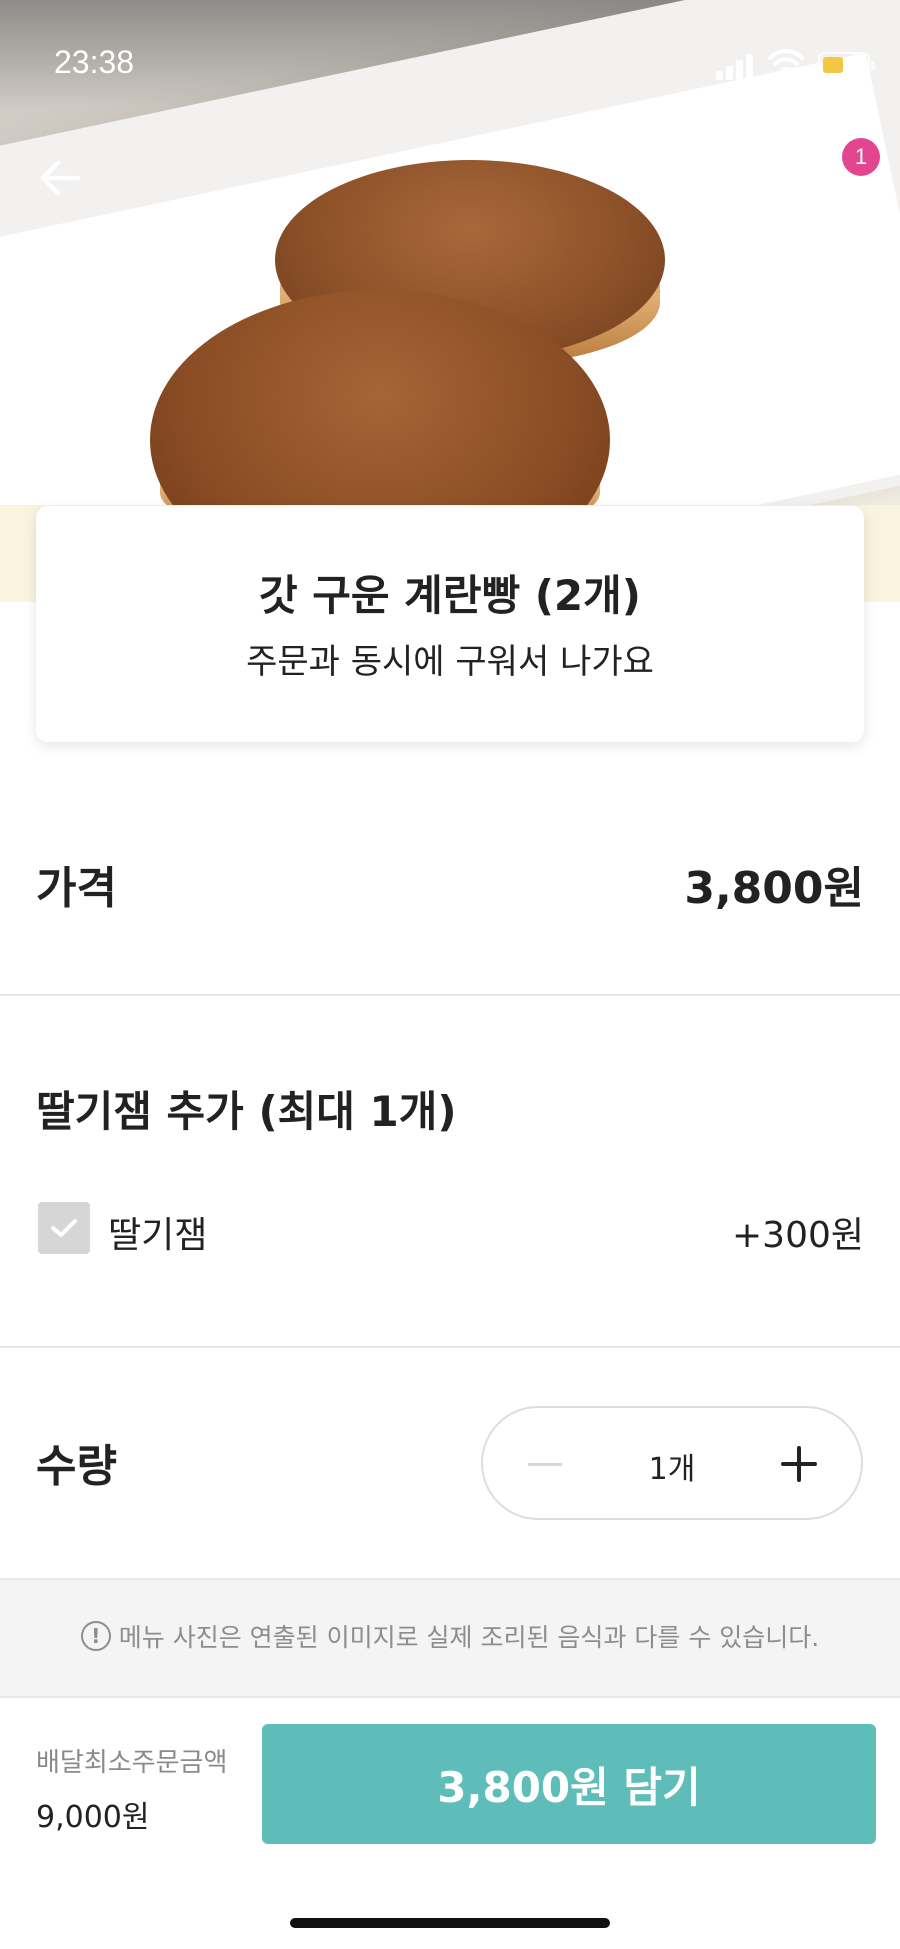 The height and width of the screenshot is (1949, 900). I want to click on bottom-action-bar: 배달최소주문금액 9,000원 3,800원 담기, so click(450, 1824).